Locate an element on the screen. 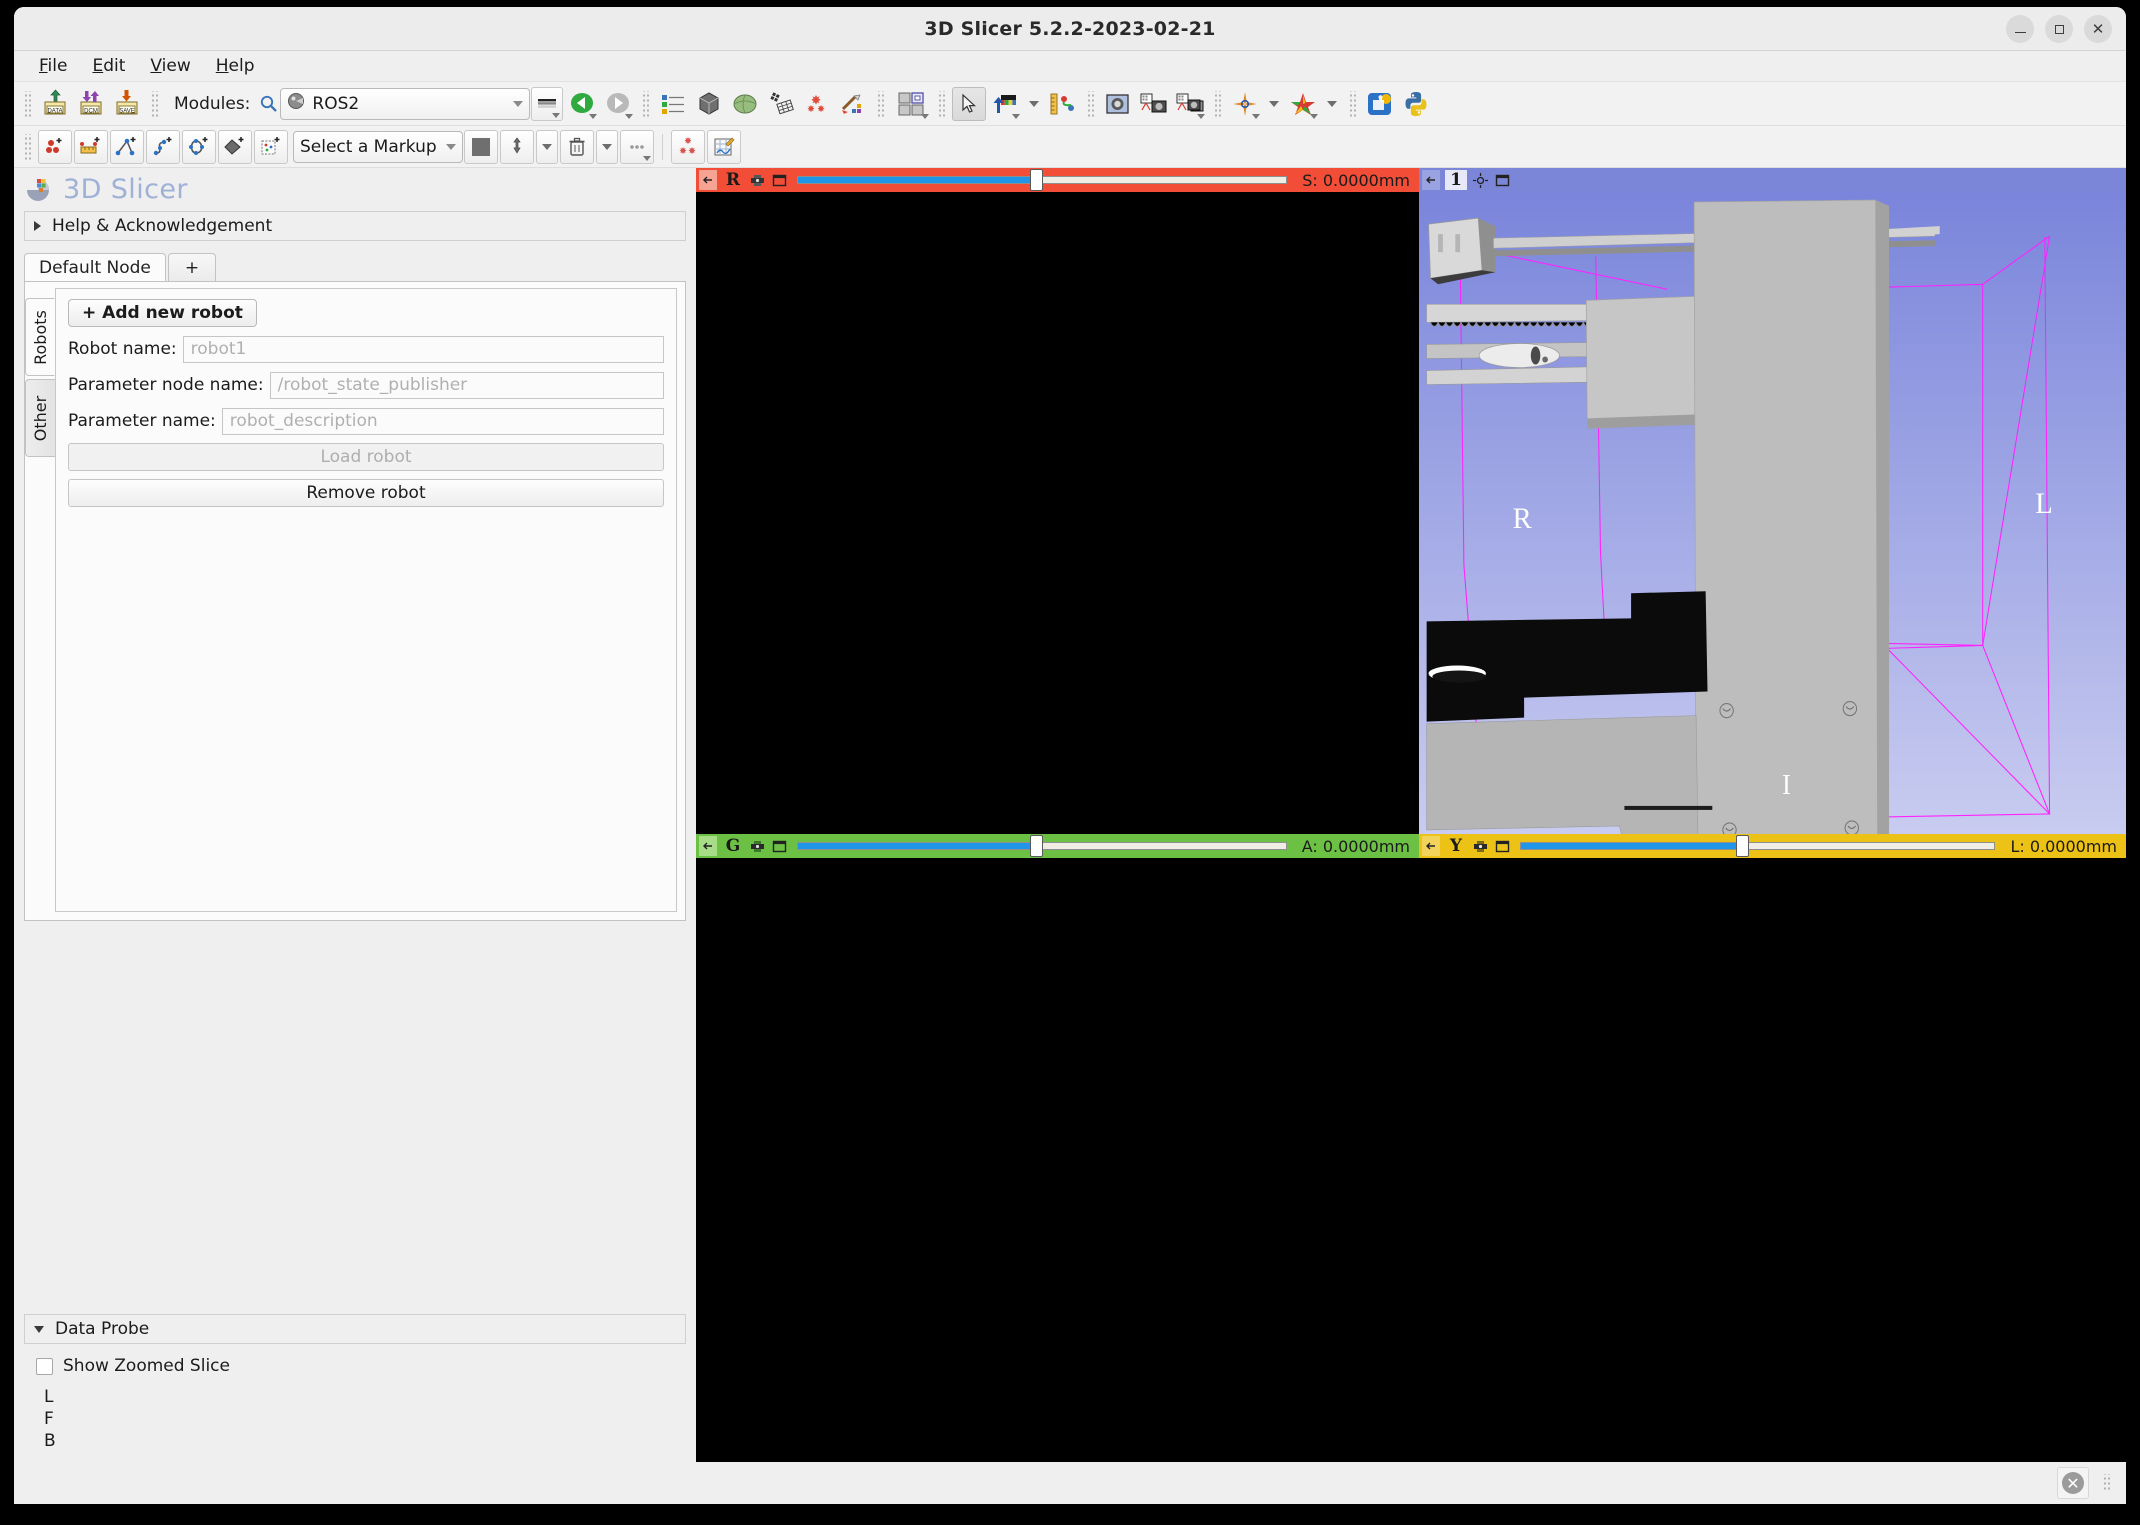 The width and height of the screenshot is (2140, 1525). module-back-icon is located at coordinates (582, 104).